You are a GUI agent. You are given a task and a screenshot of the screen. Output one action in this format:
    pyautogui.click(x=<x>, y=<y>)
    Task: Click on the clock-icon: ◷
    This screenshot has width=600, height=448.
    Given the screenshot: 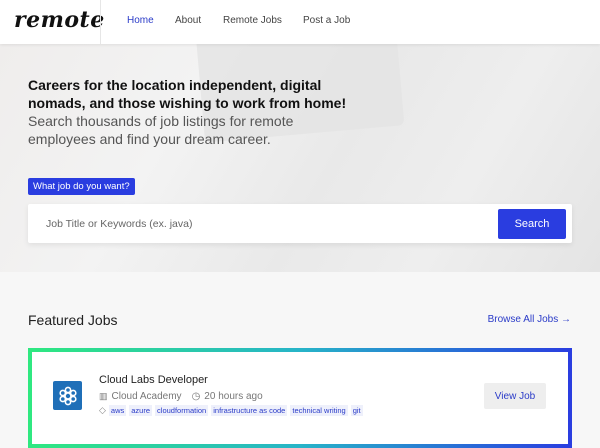 What is the action you would take?
    pyautogui.click(x=196, y=396)
    